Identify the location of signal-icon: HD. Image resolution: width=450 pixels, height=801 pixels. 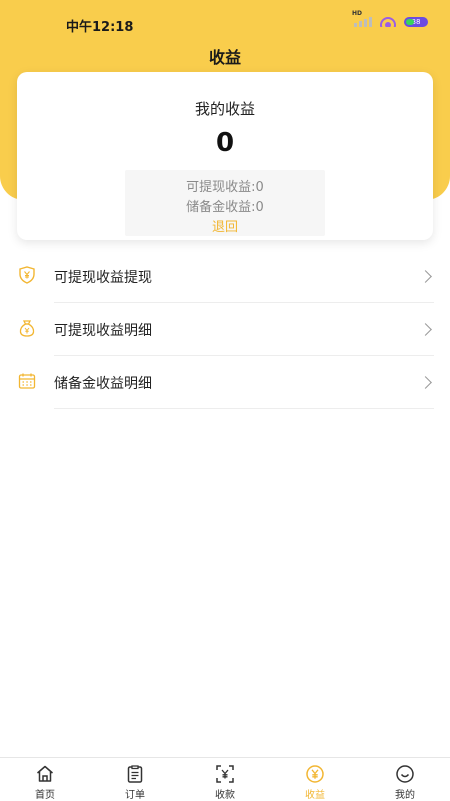
(362, 18).